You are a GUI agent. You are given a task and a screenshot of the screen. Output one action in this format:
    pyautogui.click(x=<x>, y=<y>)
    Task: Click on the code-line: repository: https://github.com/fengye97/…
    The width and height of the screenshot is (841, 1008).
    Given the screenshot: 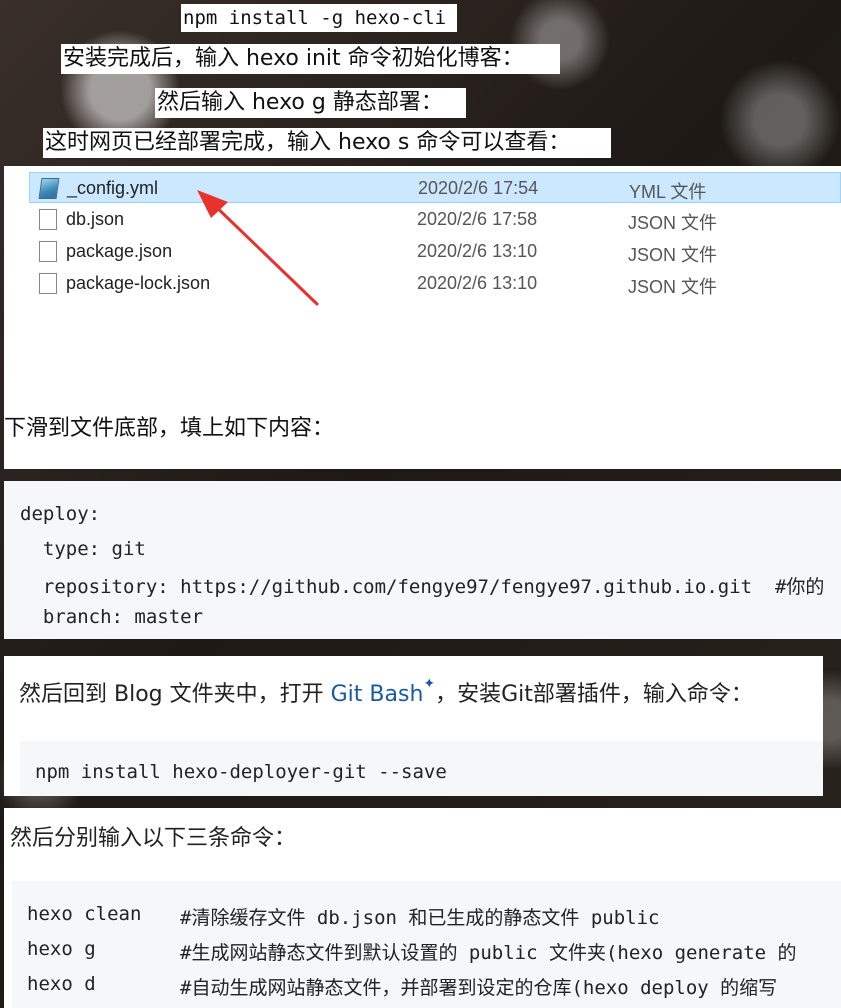 What is the action you would take?
    pyautogui.click(x=422, y=587)
    